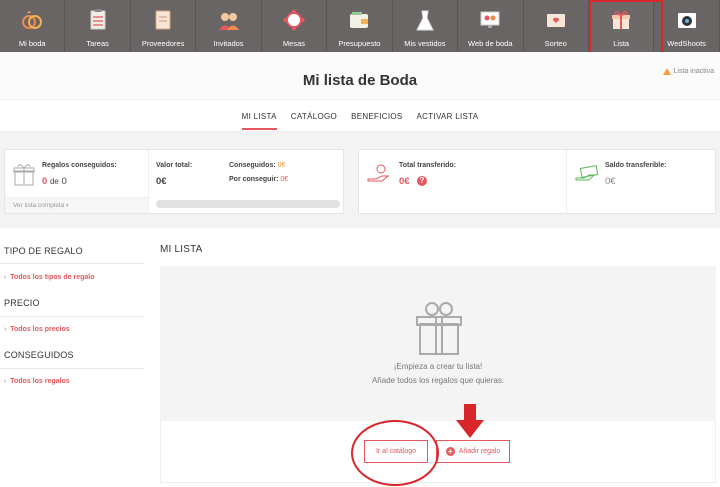 The image size is (720, 487). I want to click on help-icon: ?, so click(422, 181).